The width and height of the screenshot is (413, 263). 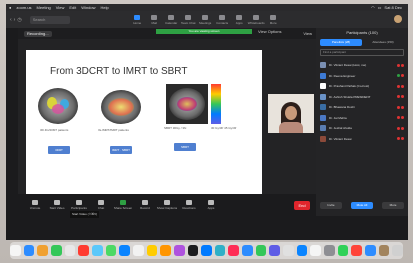 What do you see at coordinates (189, 205) in the screenshot?
I see `reactions-button: Reactions` at bounding box center [189, 205].